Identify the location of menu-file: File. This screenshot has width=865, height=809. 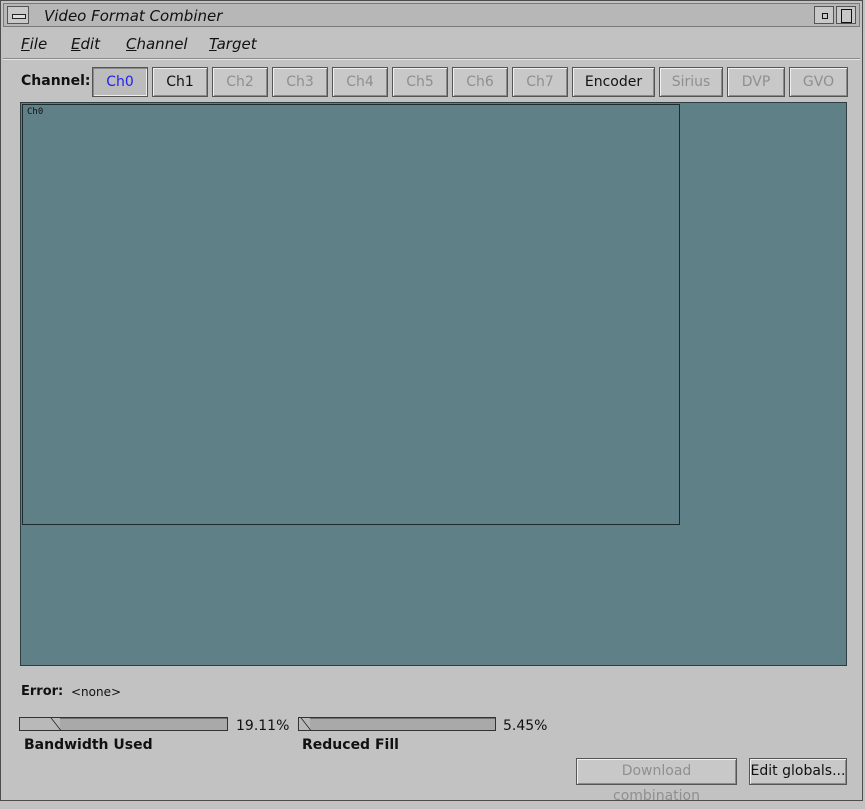
(34, 44).